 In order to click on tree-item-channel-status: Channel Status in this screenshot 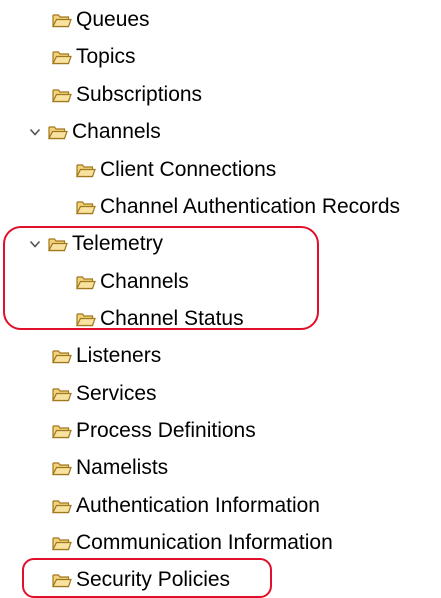, I will do `click(160, 319)`.